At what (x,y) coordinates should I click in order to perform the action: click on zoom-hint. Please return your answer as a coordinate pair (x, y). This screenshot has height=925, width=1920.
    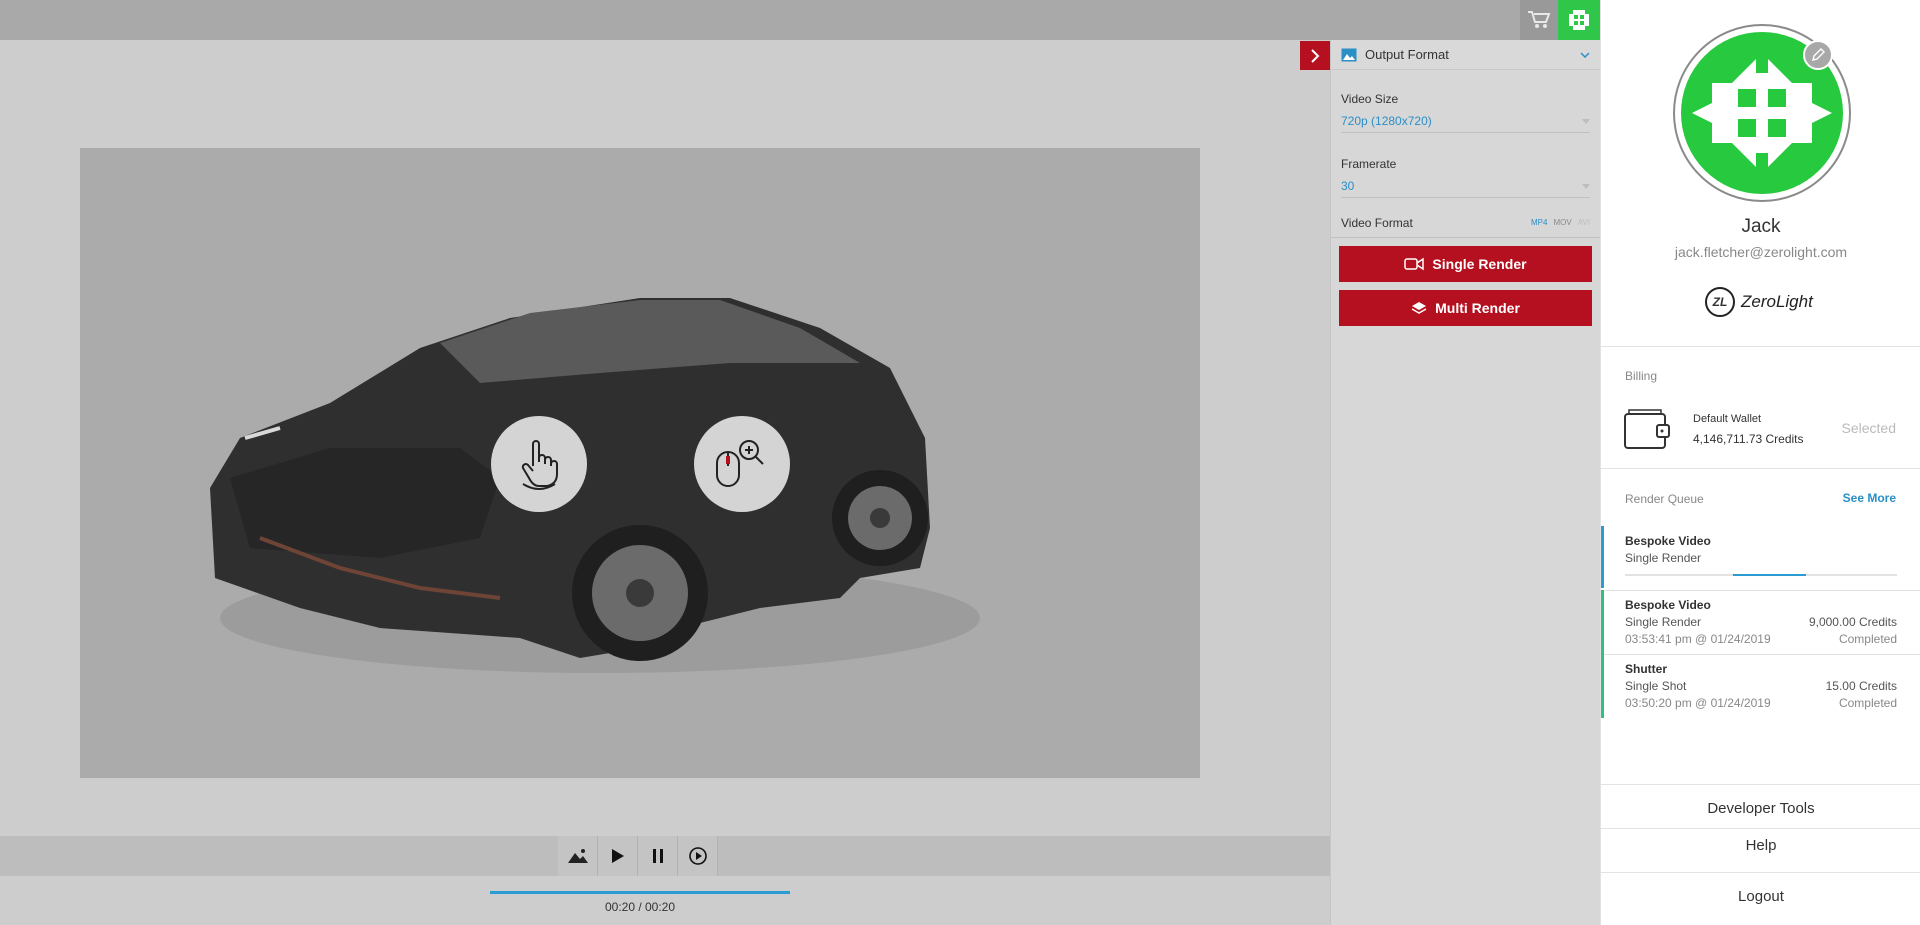
    Looking at the image, I should click on (742, 464).